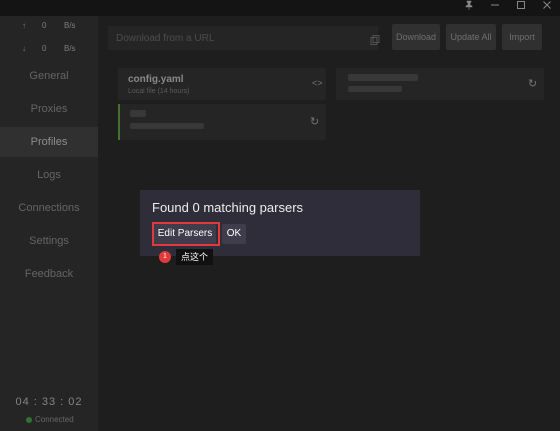  Describe the element at coordinates (234, 234) in the screenshot. I see `ok-button: OK` at that location.